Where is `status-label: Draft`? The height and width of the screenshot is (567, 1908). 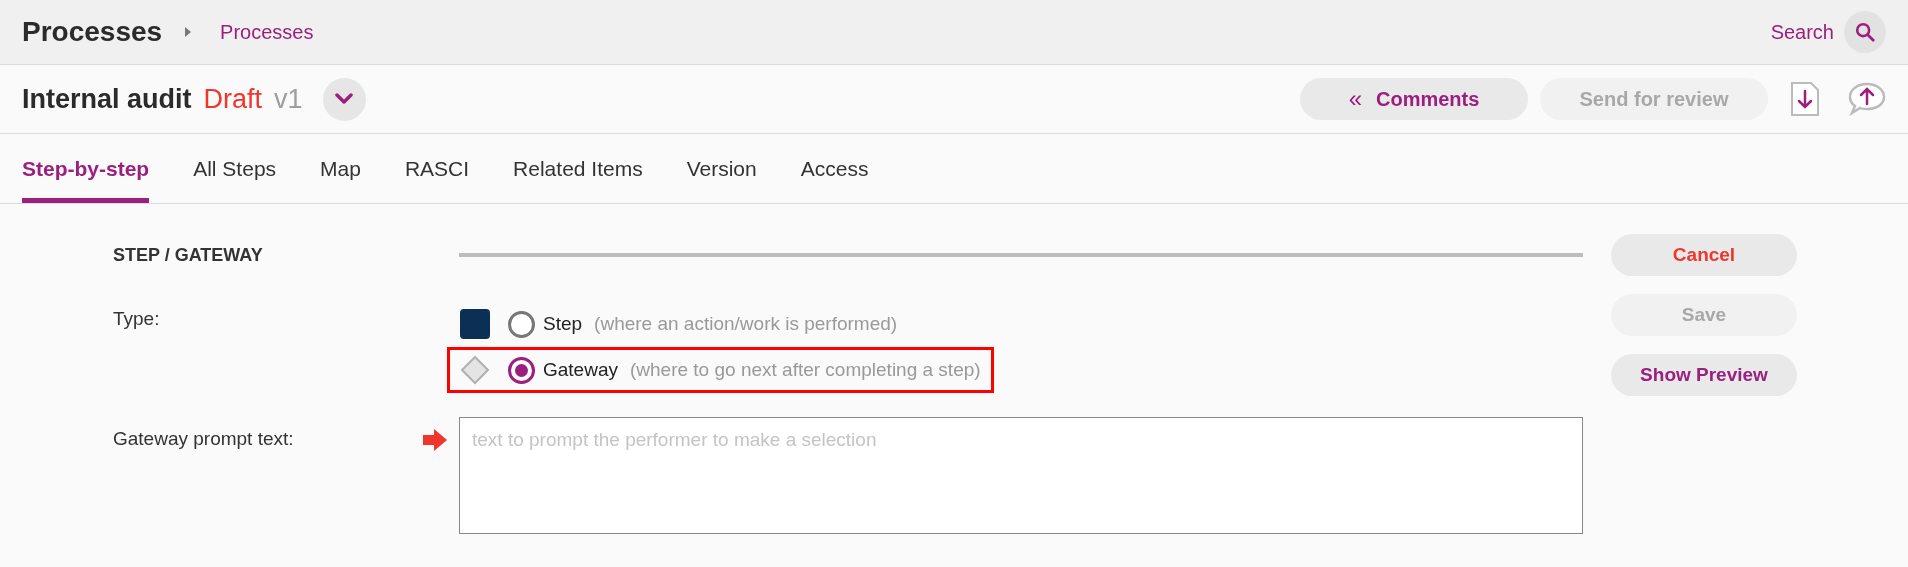
status-label: Draft is located at coordinates (233, 99).